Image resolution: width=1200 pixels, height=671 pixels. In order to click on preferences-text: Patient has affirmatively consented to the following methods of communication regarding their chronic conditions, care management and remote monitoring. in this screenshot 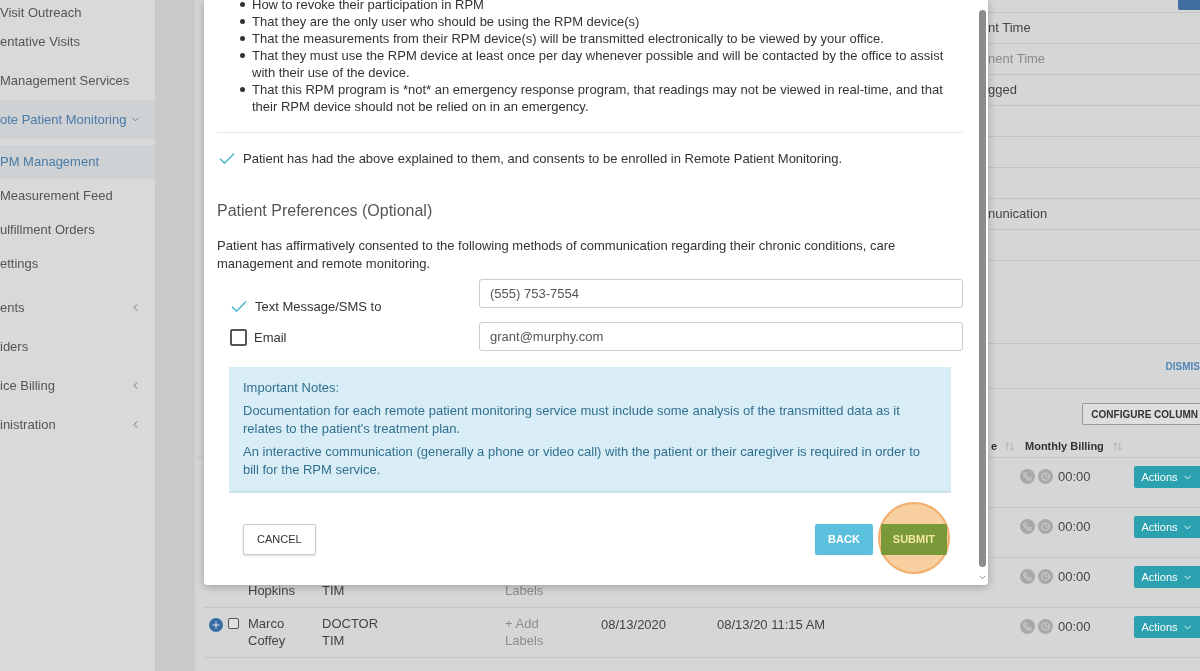, I will do `click(557, 255)`.